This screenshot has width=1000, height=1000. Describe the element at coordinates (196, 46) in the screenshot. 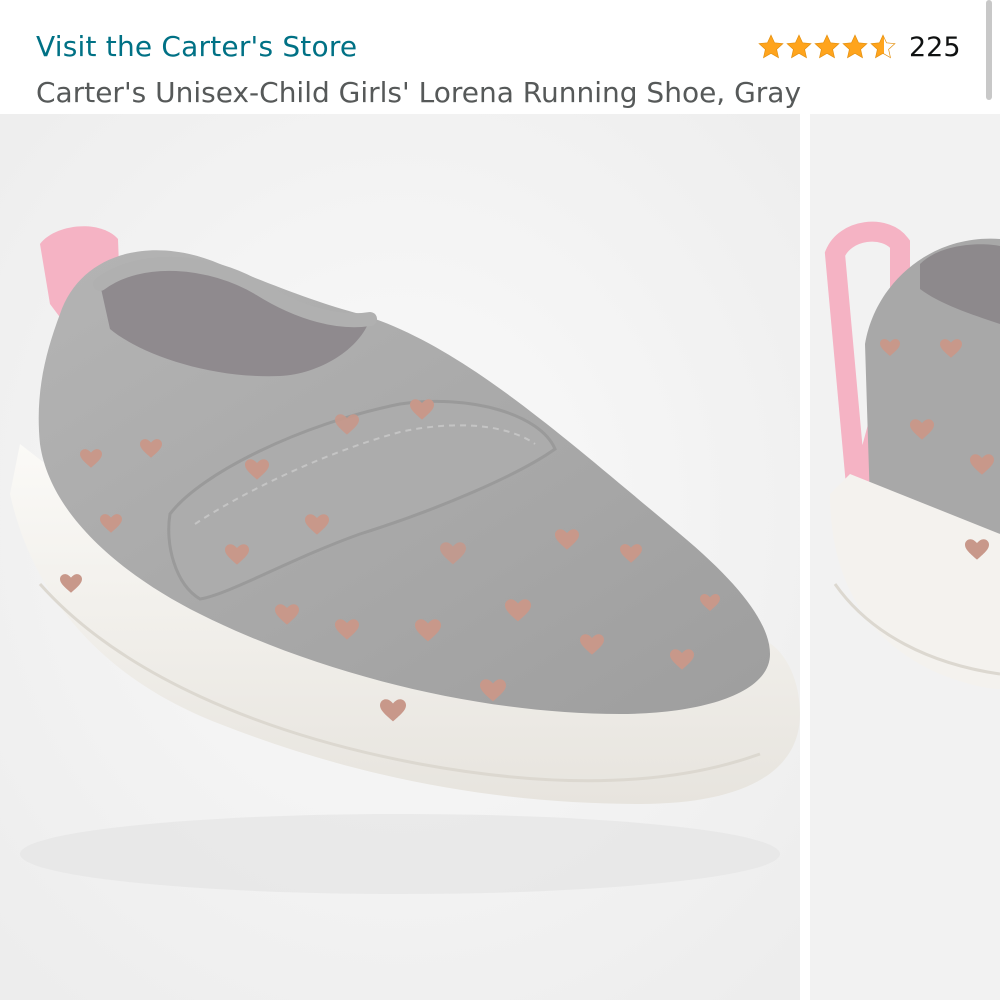

I see `store-link: Visit the Carter's Store` at that location.